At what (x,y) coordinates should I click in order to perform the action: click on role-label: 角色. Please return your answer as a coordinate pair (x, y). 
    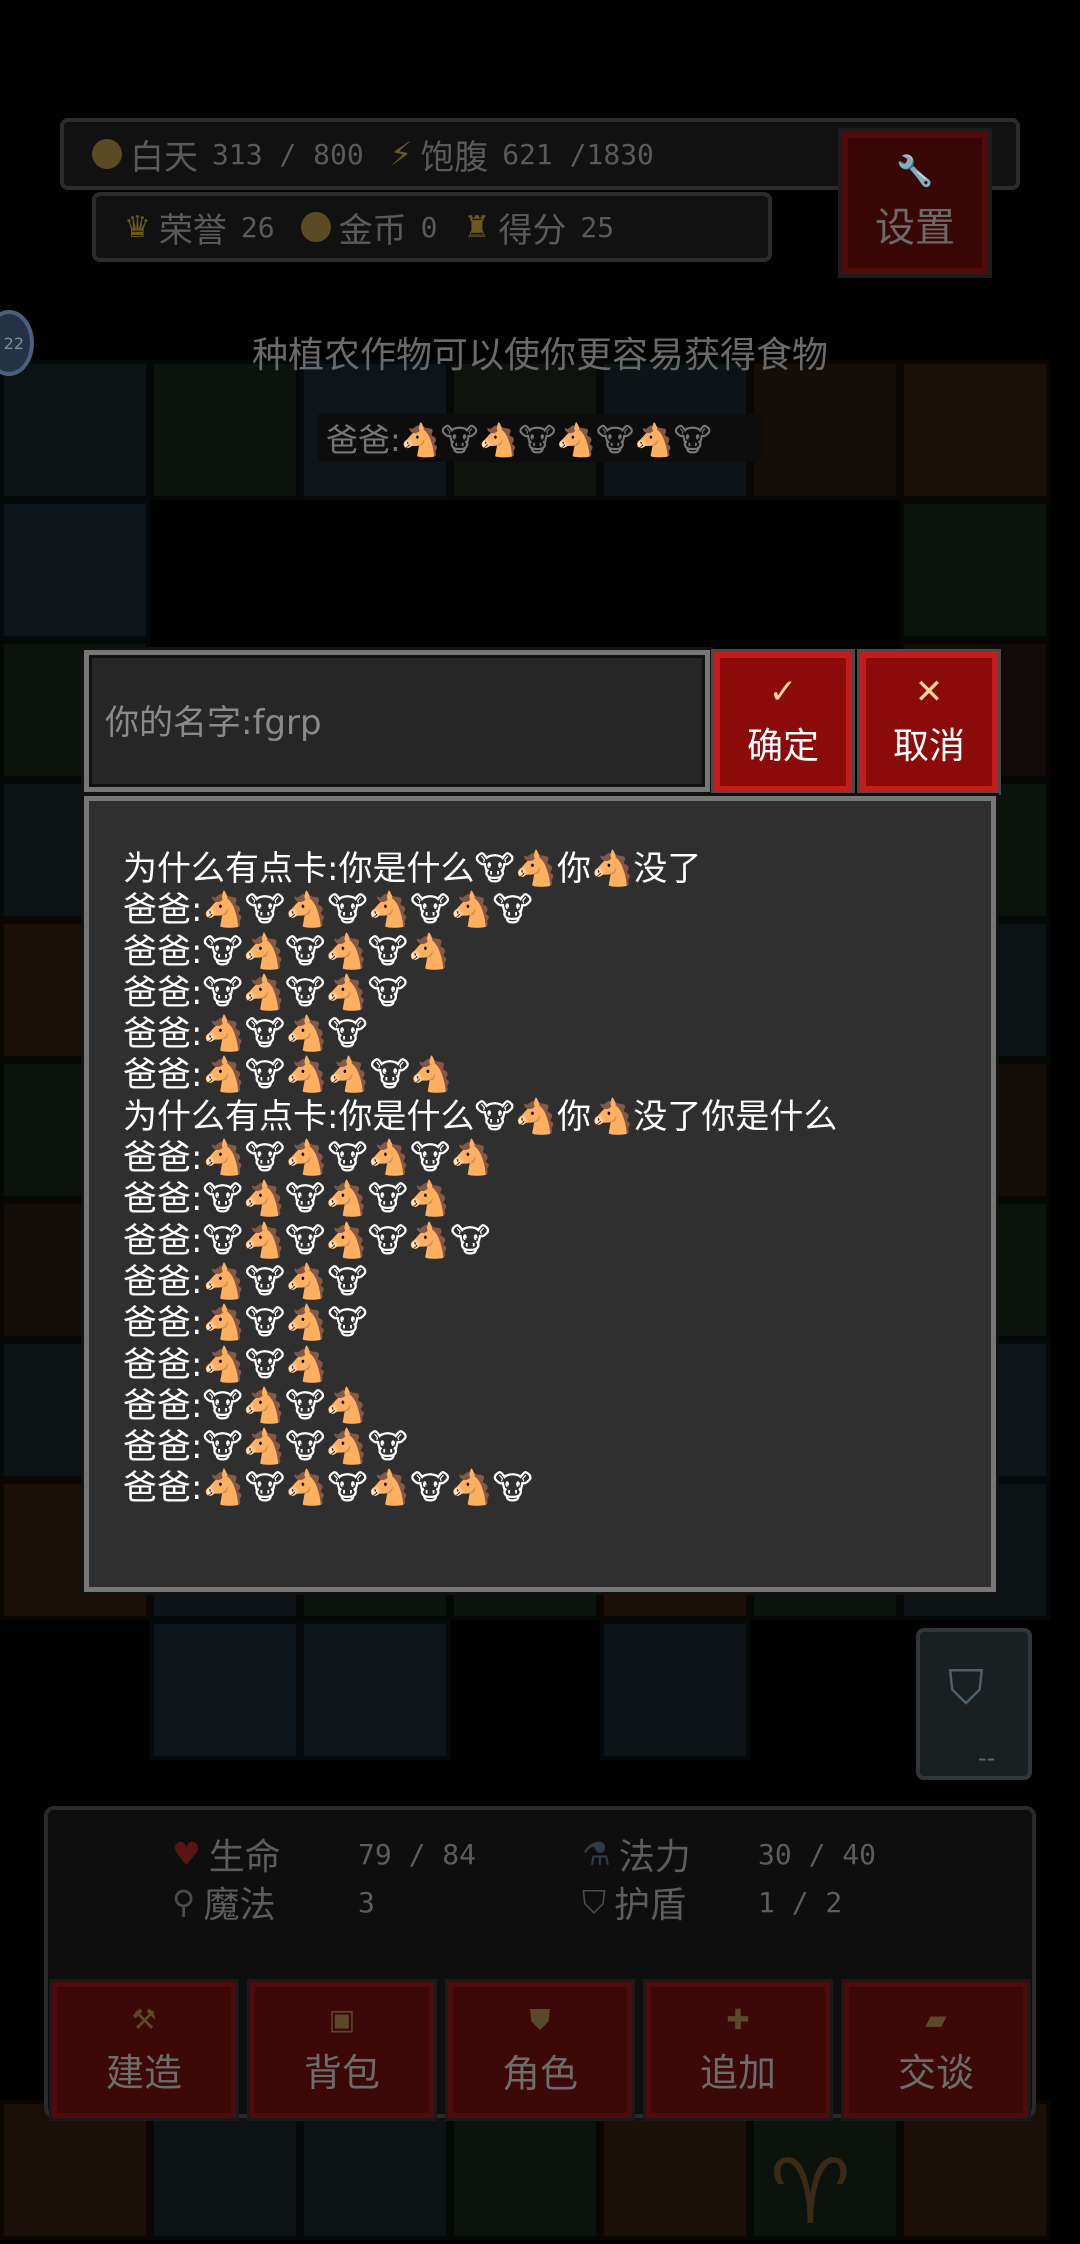
    Looking at the image, I should click on (539, 2073).